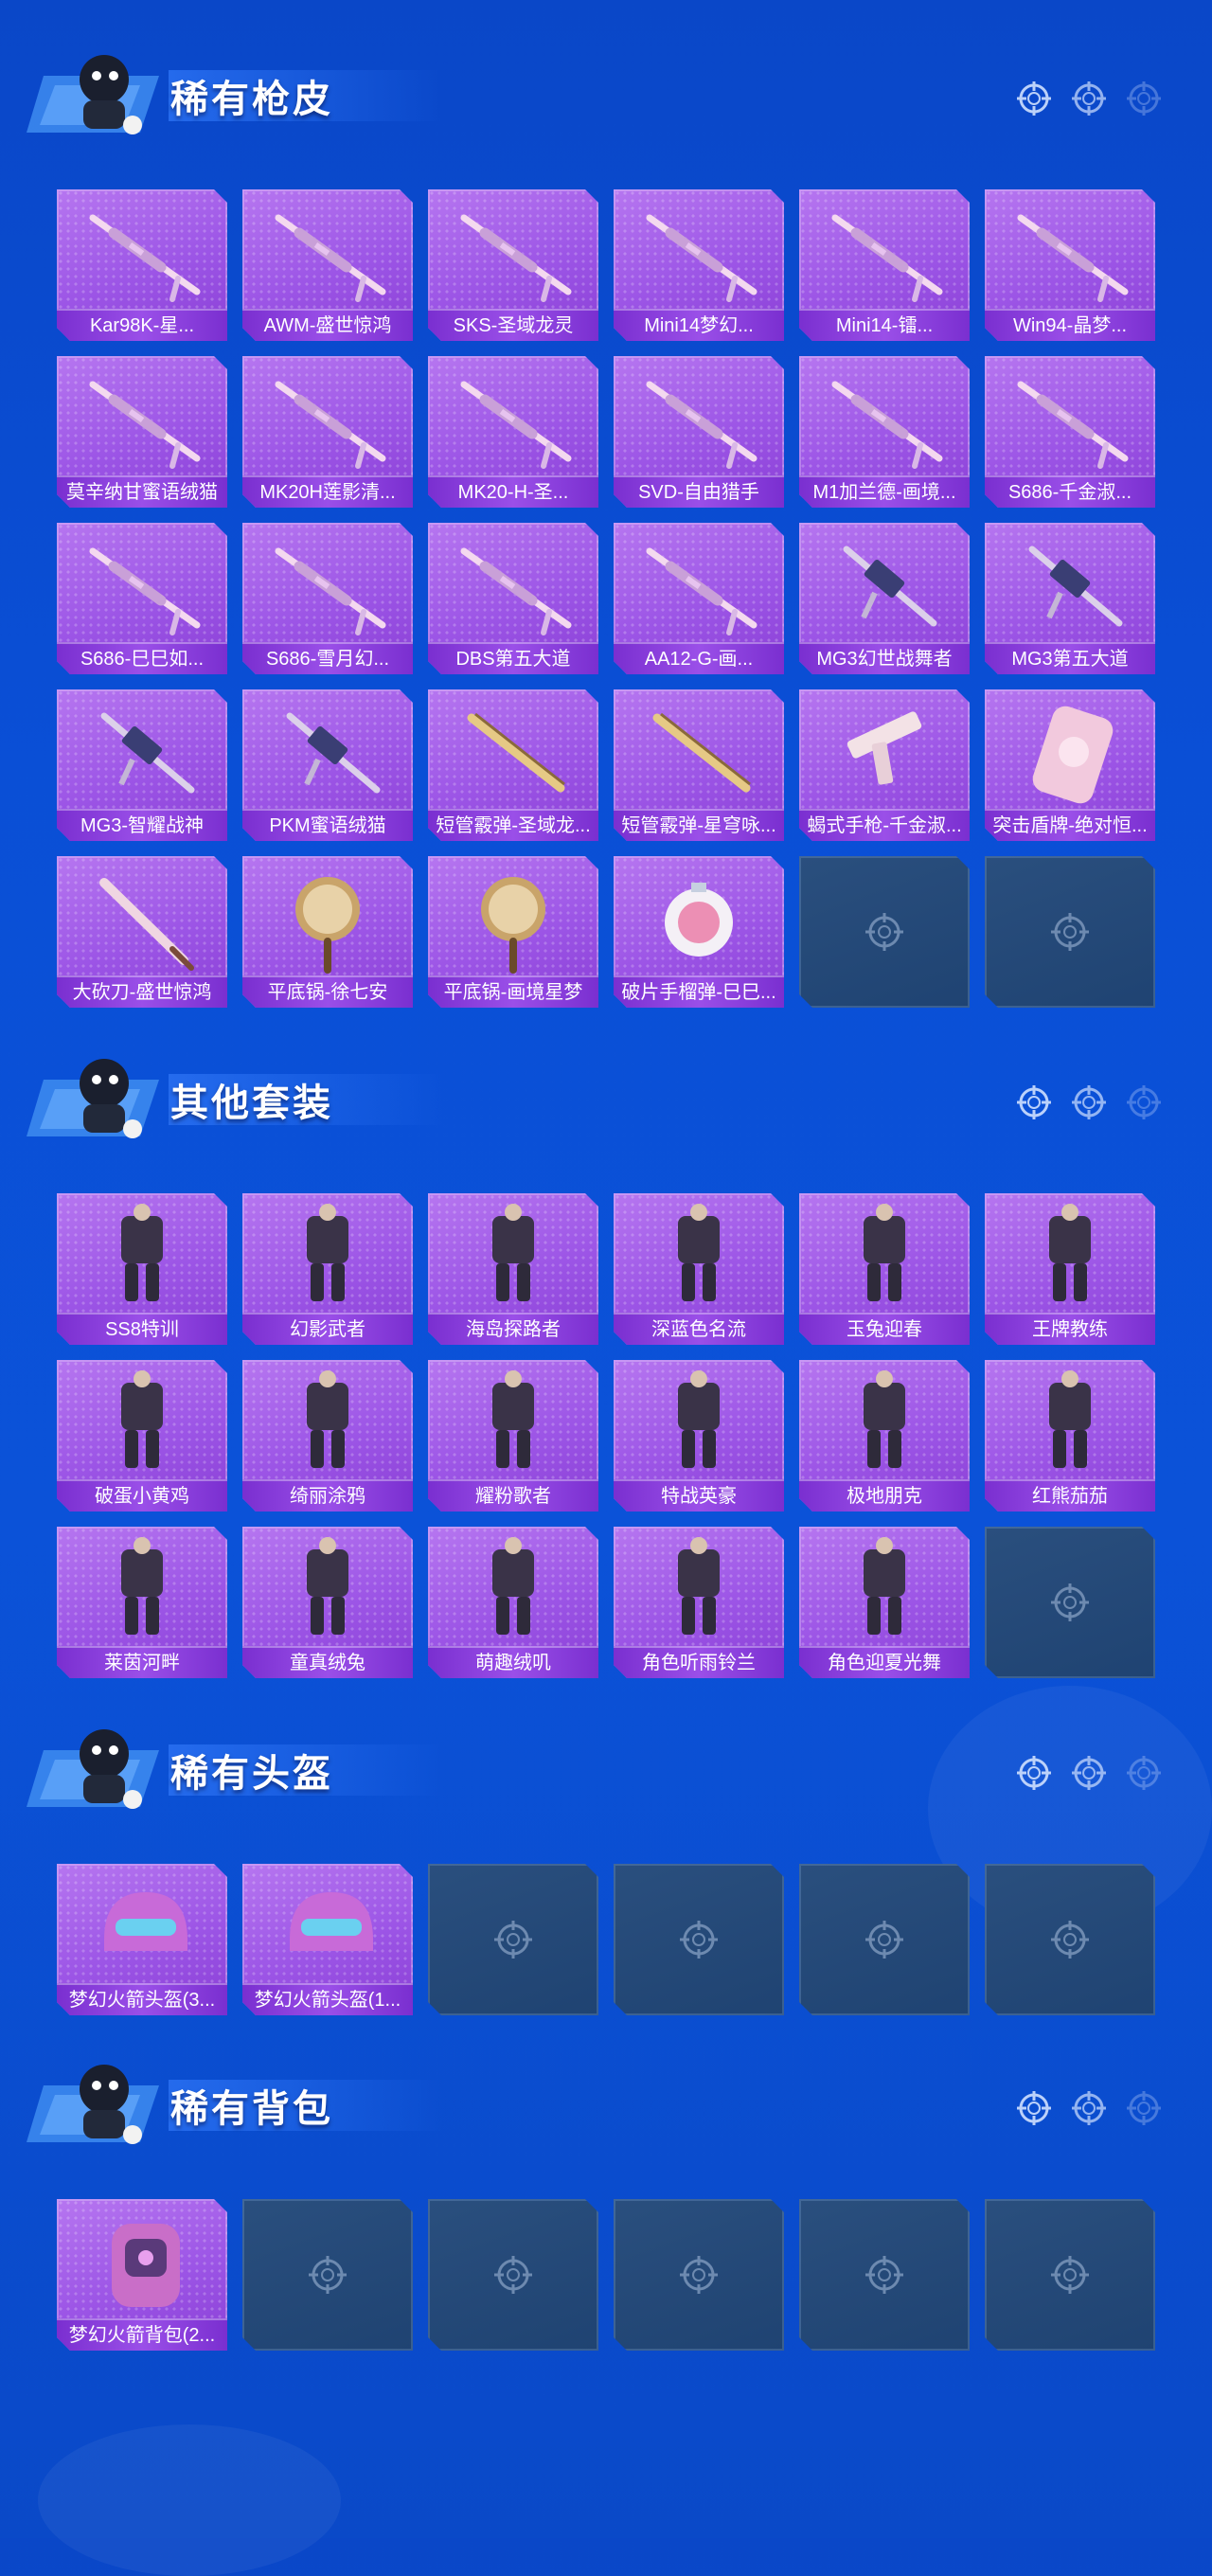 The width and height of the screenshot is (1212, 2576). Describe the element at coordinates (327, 991) in the screenshot. I see `item-label: 平底锅-徐七安` at that location.